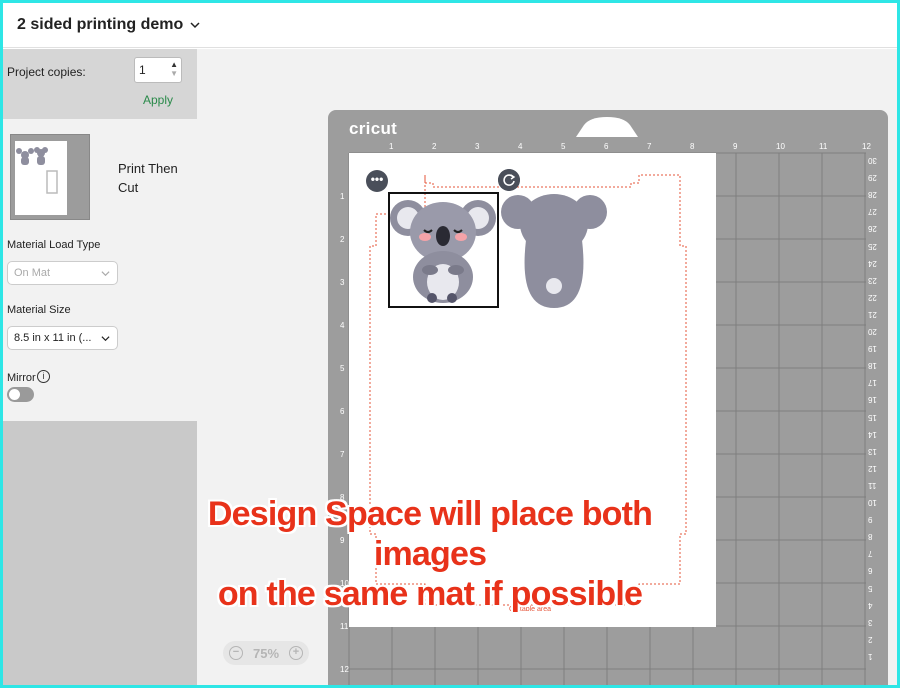 The height and width of the screenshot is (688, 900). Describe the element at coordinates (872, 297) in the screenshot. I see `ruler-right-label: 22` at that location.